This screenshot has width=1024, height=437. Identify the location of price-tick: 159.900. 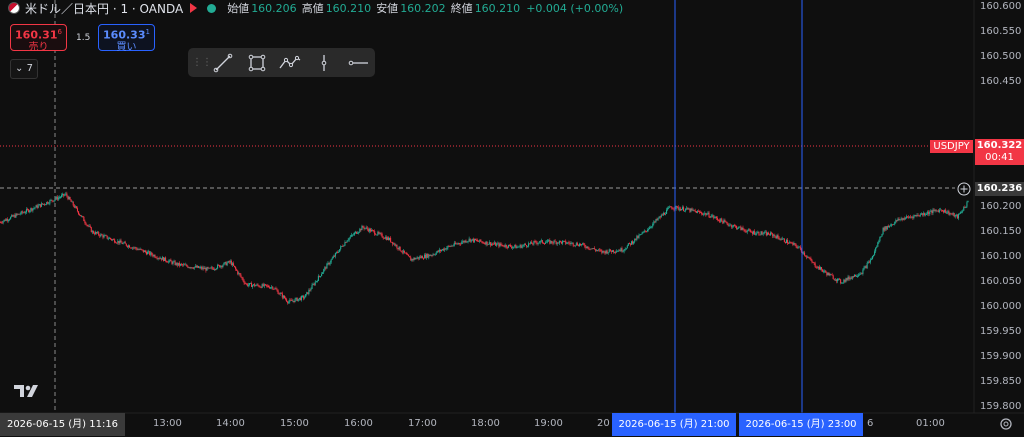
(1001, 356).